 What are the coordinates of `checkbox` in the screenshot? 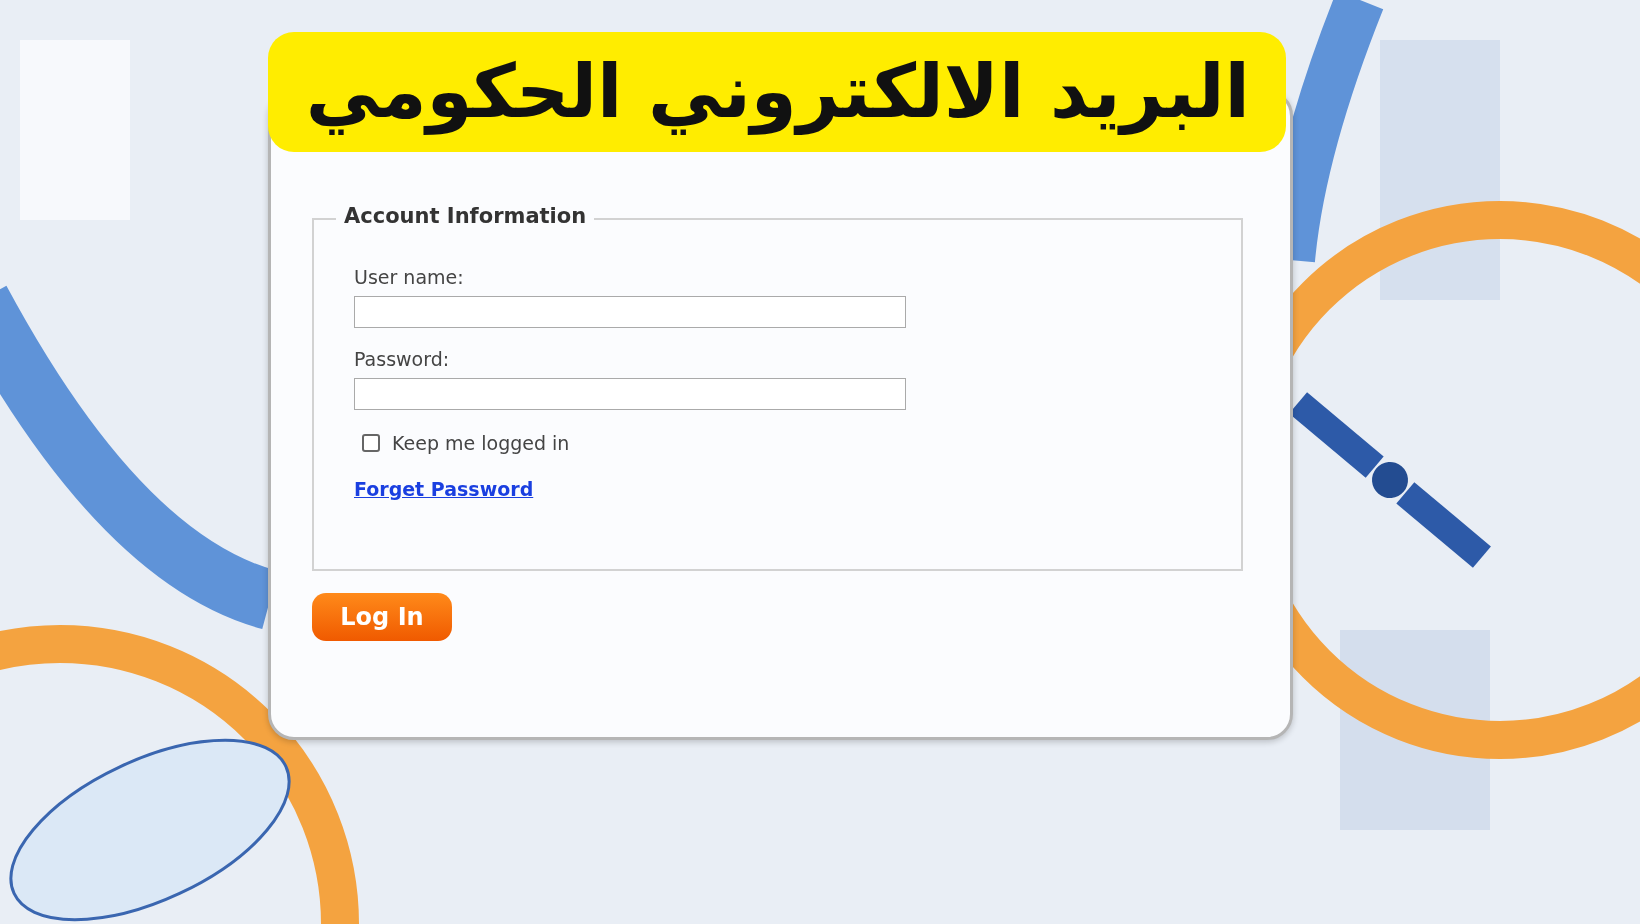 It's located at (371, 443).